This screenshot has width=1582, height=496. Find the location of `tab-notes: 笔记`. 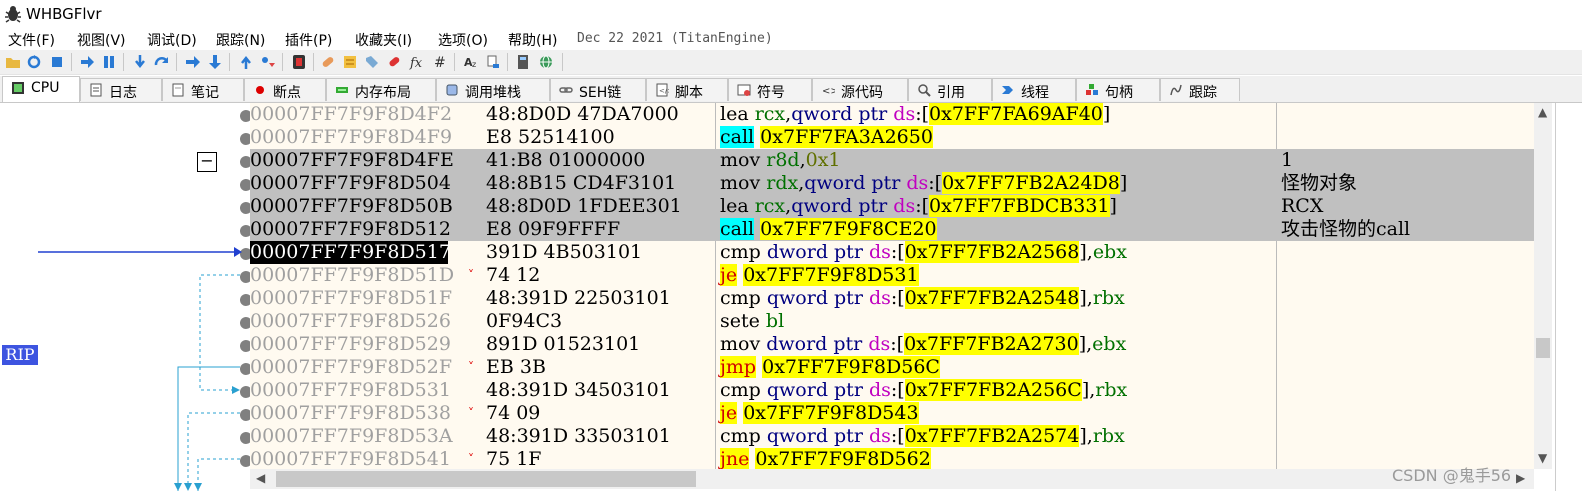

tab-notes: 笔记 is located at coordinates (203, 89).